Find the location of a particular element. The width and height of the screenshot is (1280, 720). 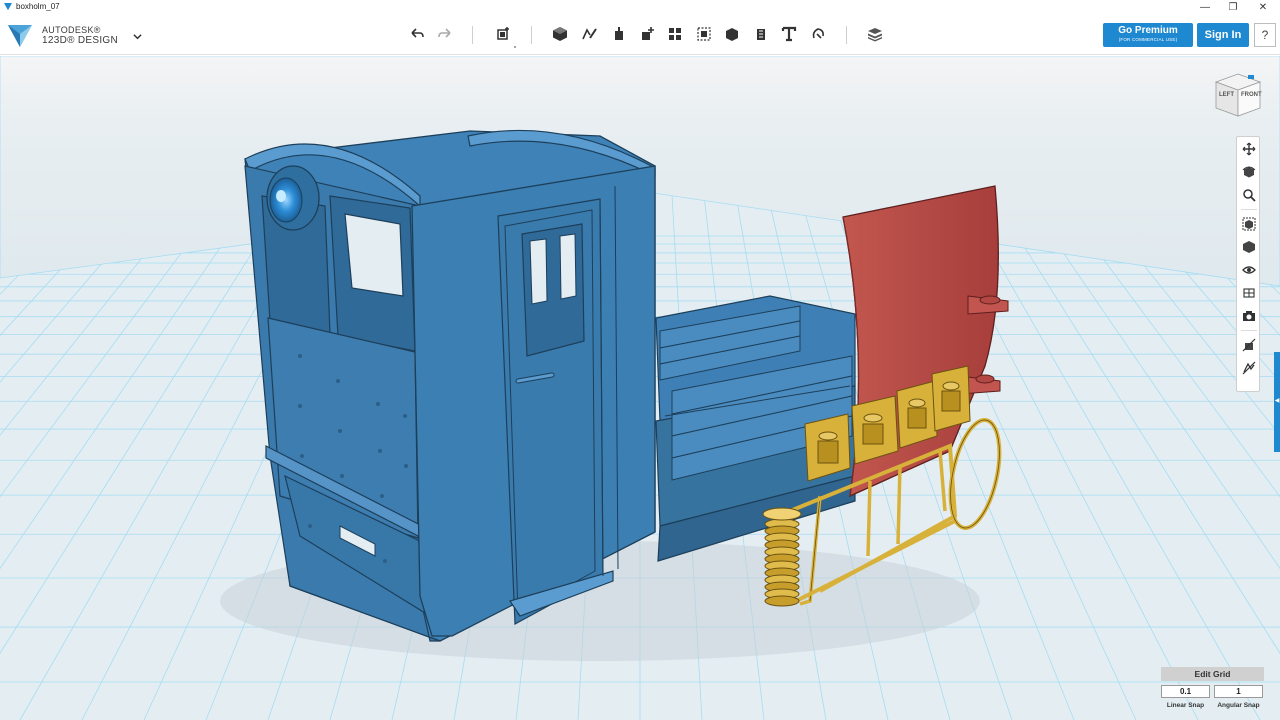

combine-icon is located at coordinates (732, 34).